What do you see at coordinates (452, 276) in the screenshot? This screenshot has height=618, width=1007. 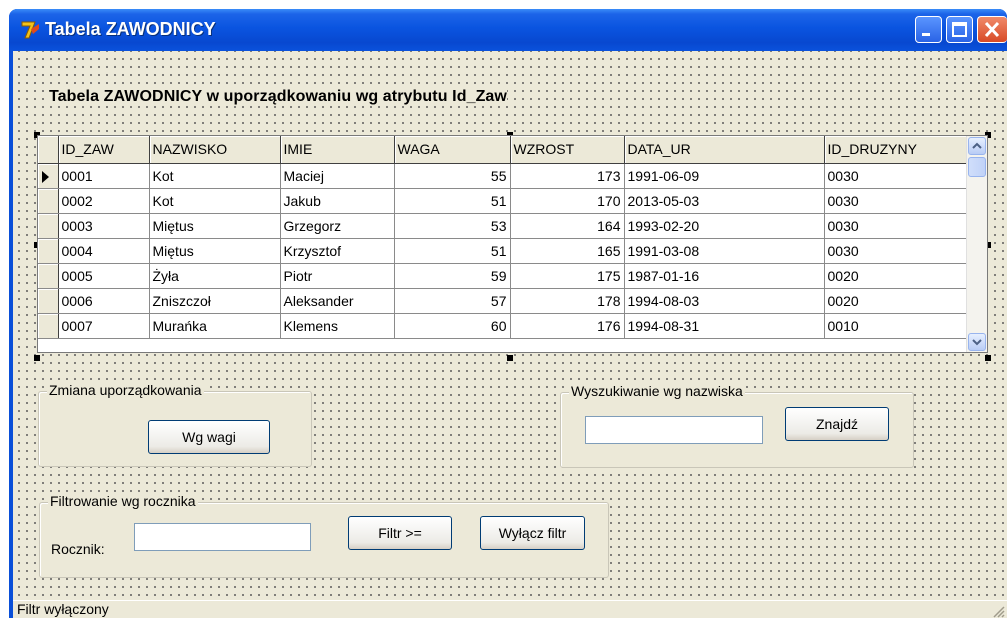 I see `table-cell: 59` at bounding box center [452, 276].